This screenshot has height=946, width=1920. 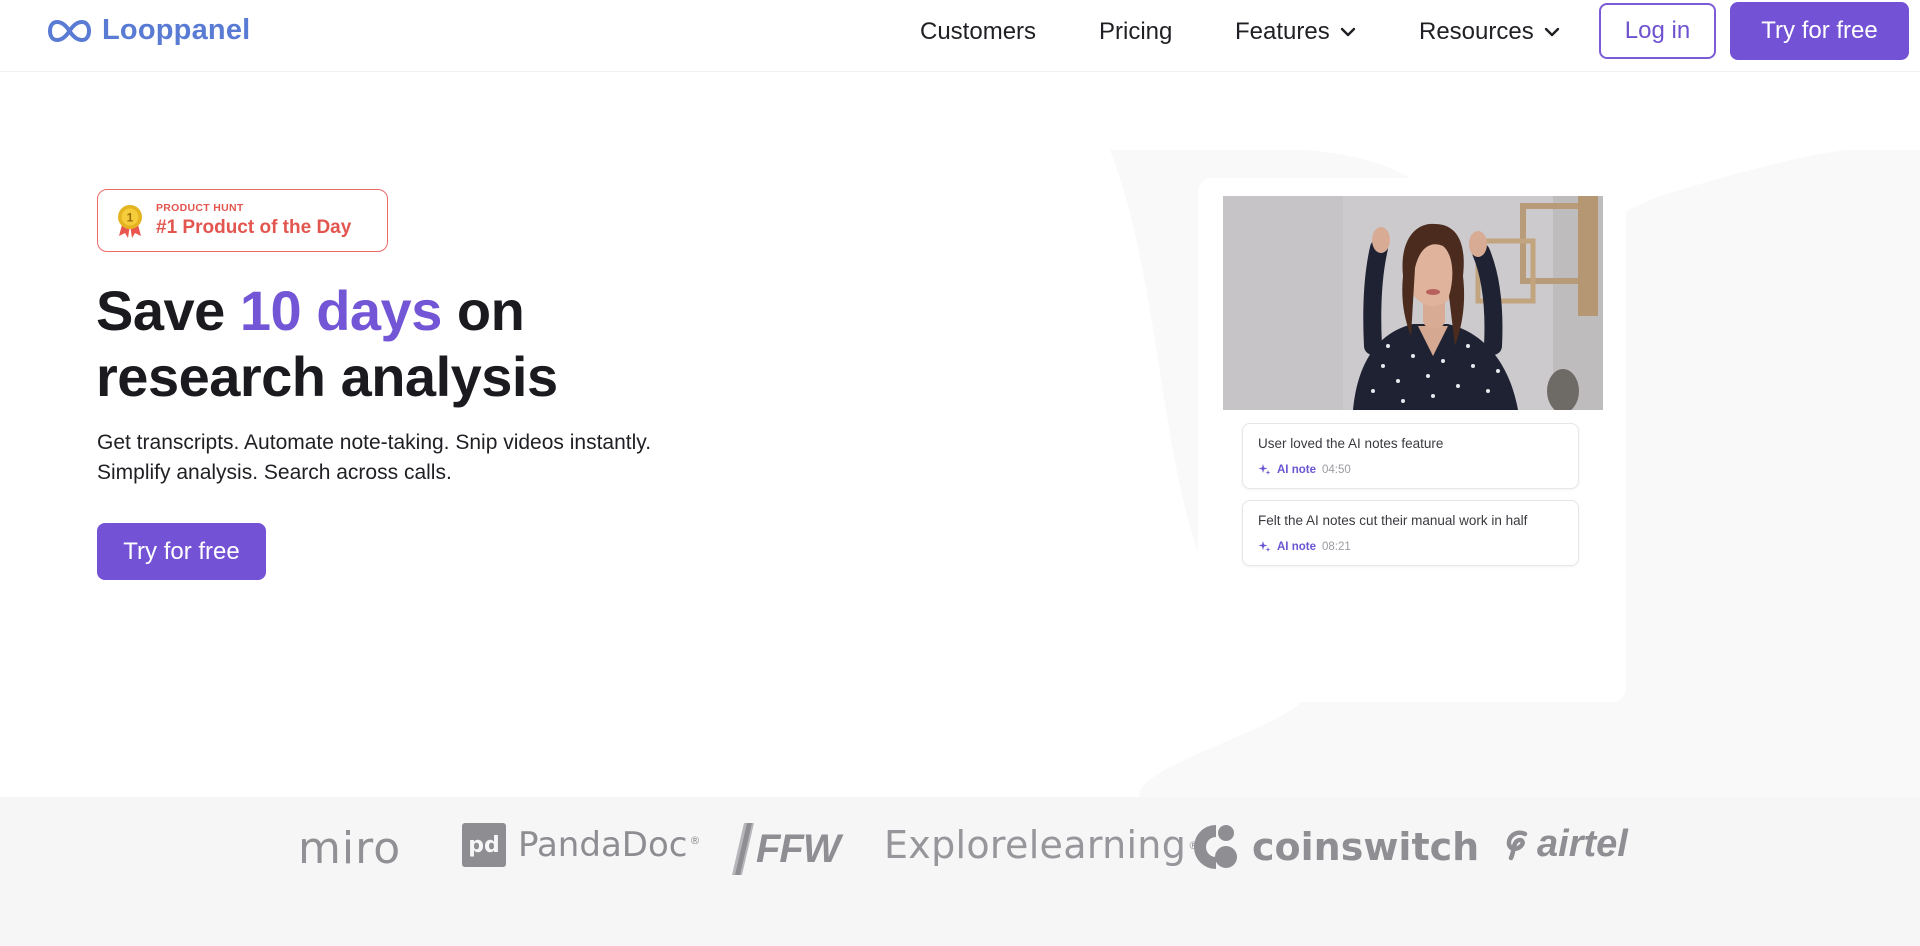 I want to click on airtel-logo: airtel, so click(x=1566, y=844).